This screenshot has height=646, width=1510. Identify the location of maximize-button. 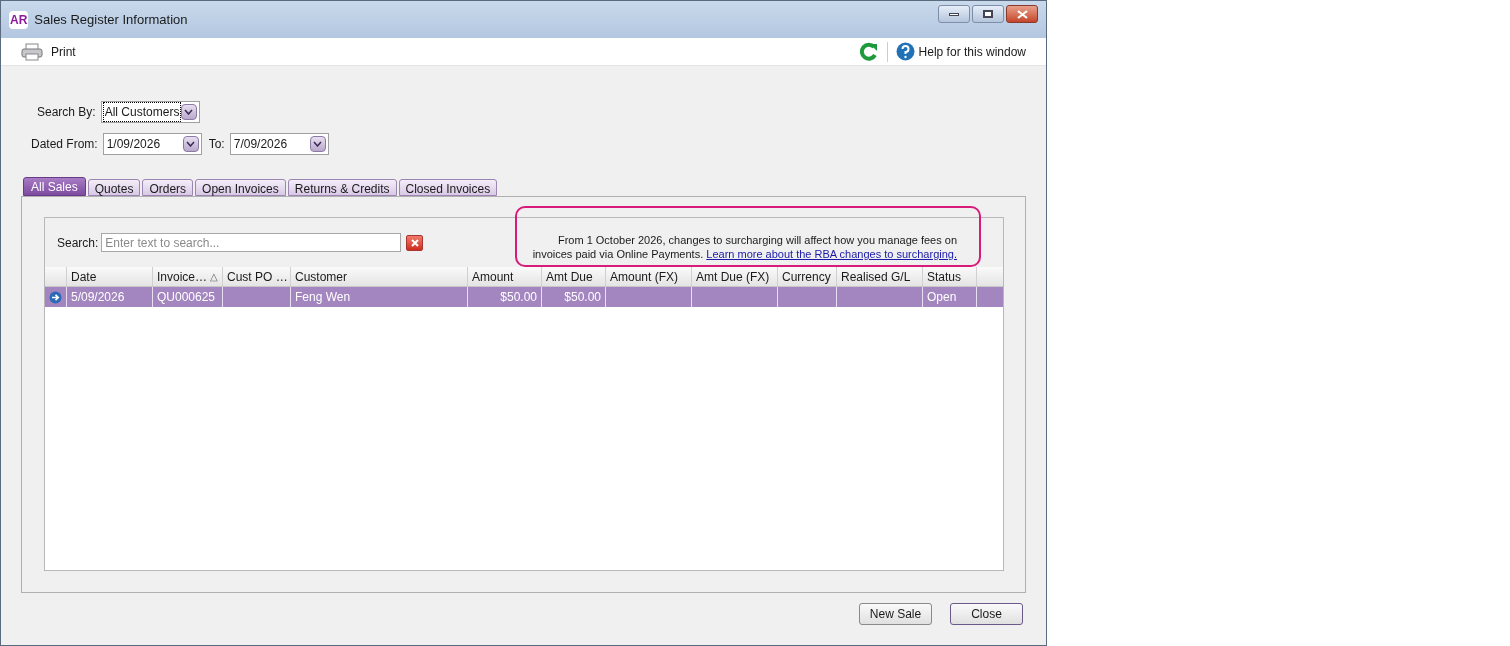
(988, 14).